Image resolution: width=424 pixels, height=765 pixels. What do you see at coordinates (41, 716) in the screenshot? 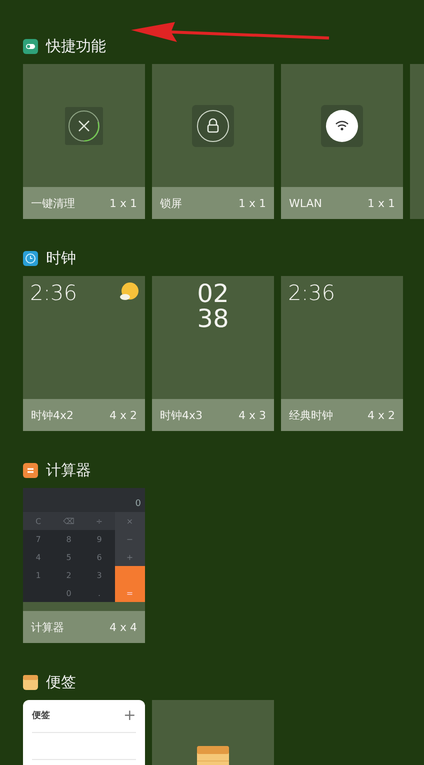
I see `notes-title: 便签` at bounding box center [41, 716].